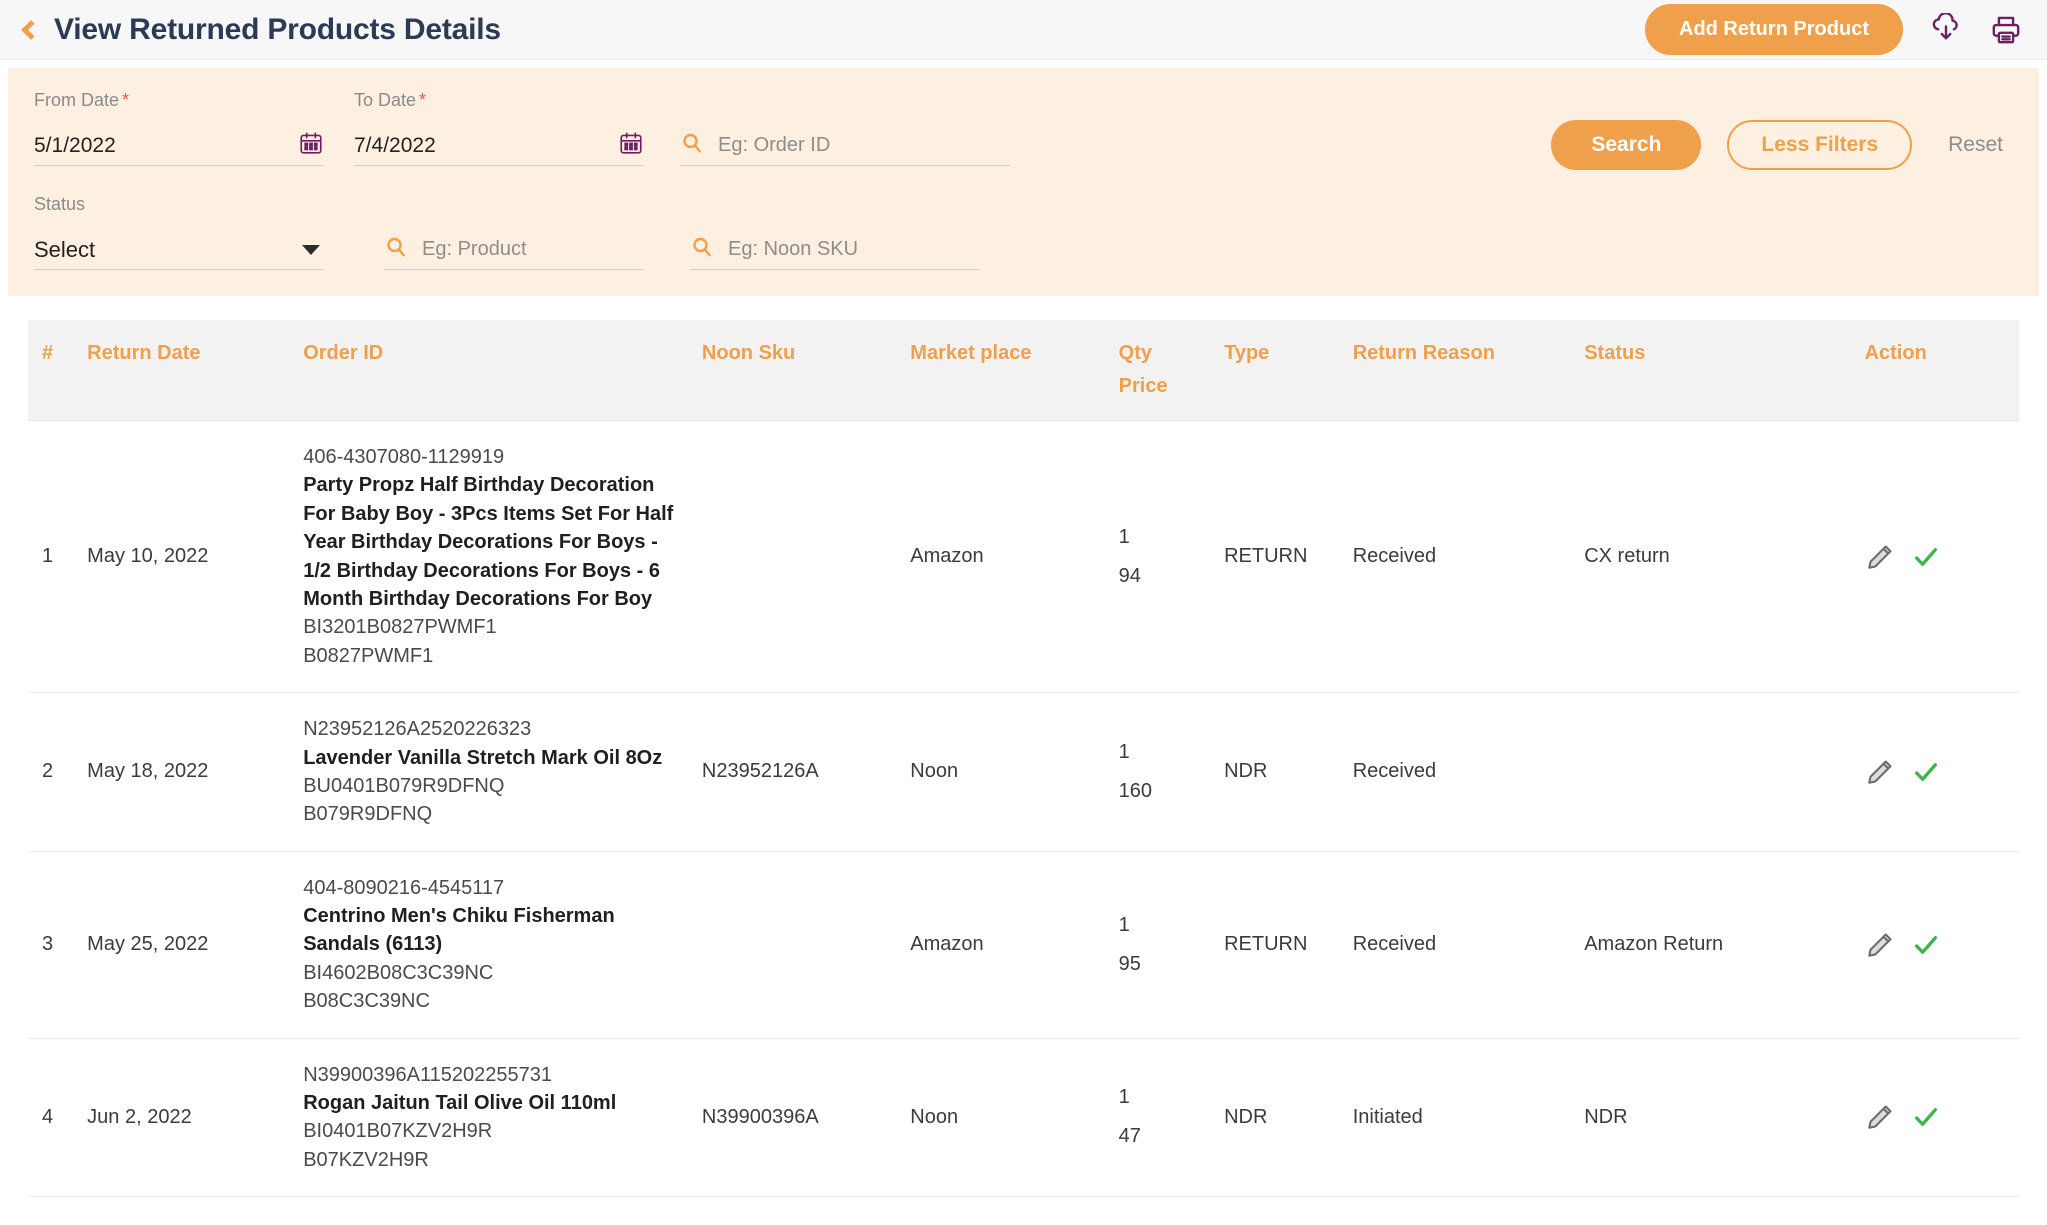 This screenshot has width=2047, height=1225. I want to click on status-select: Select, so click(179, 250).